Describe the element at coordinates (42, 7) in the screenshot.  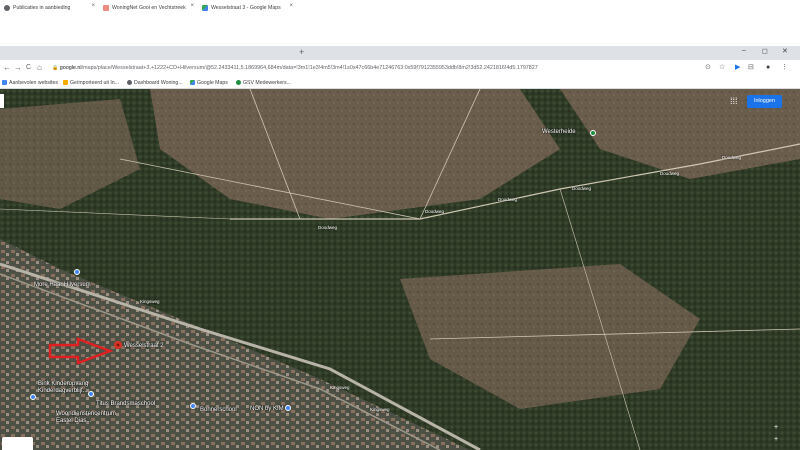
I see `tab-label: Publicaties in aanbieding` at that location.